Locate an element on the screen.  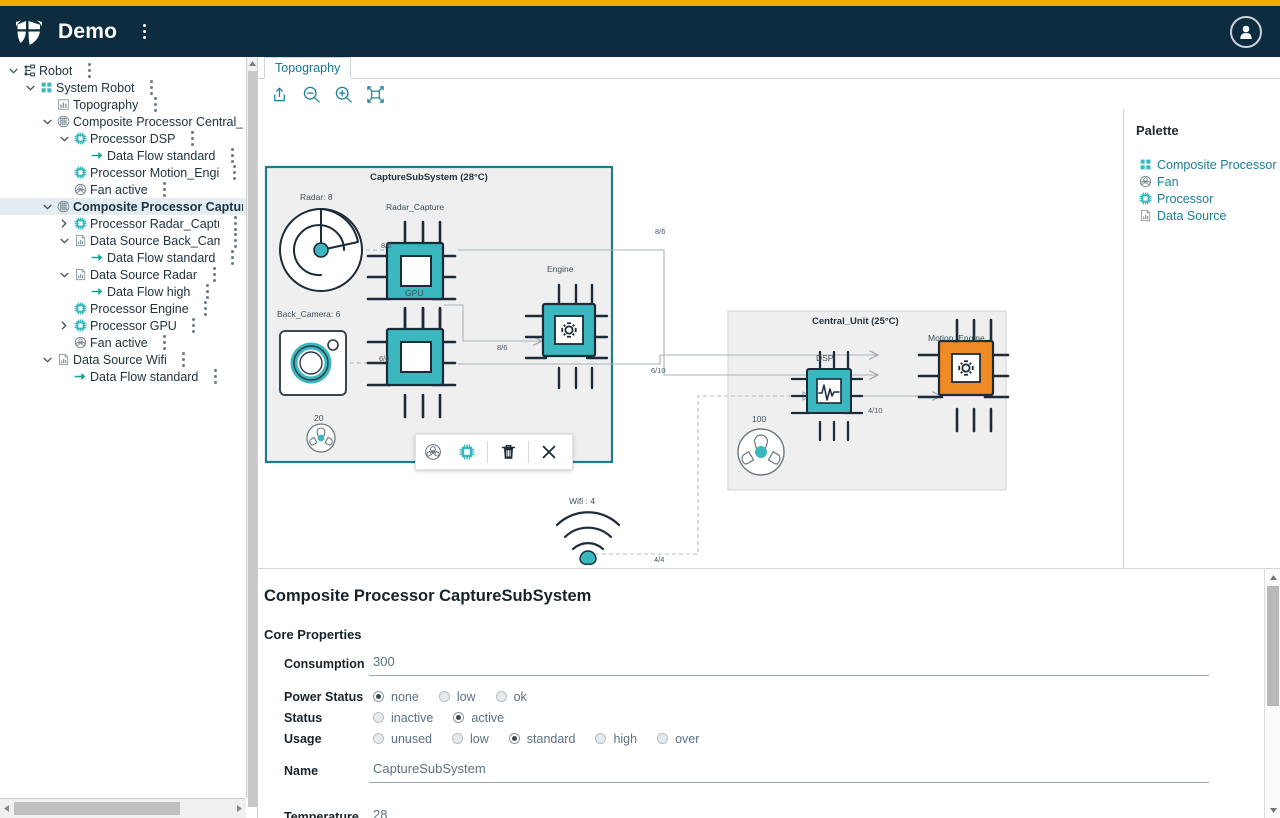
tree-vertical-scrollbar is located at coordinates (251, 432).